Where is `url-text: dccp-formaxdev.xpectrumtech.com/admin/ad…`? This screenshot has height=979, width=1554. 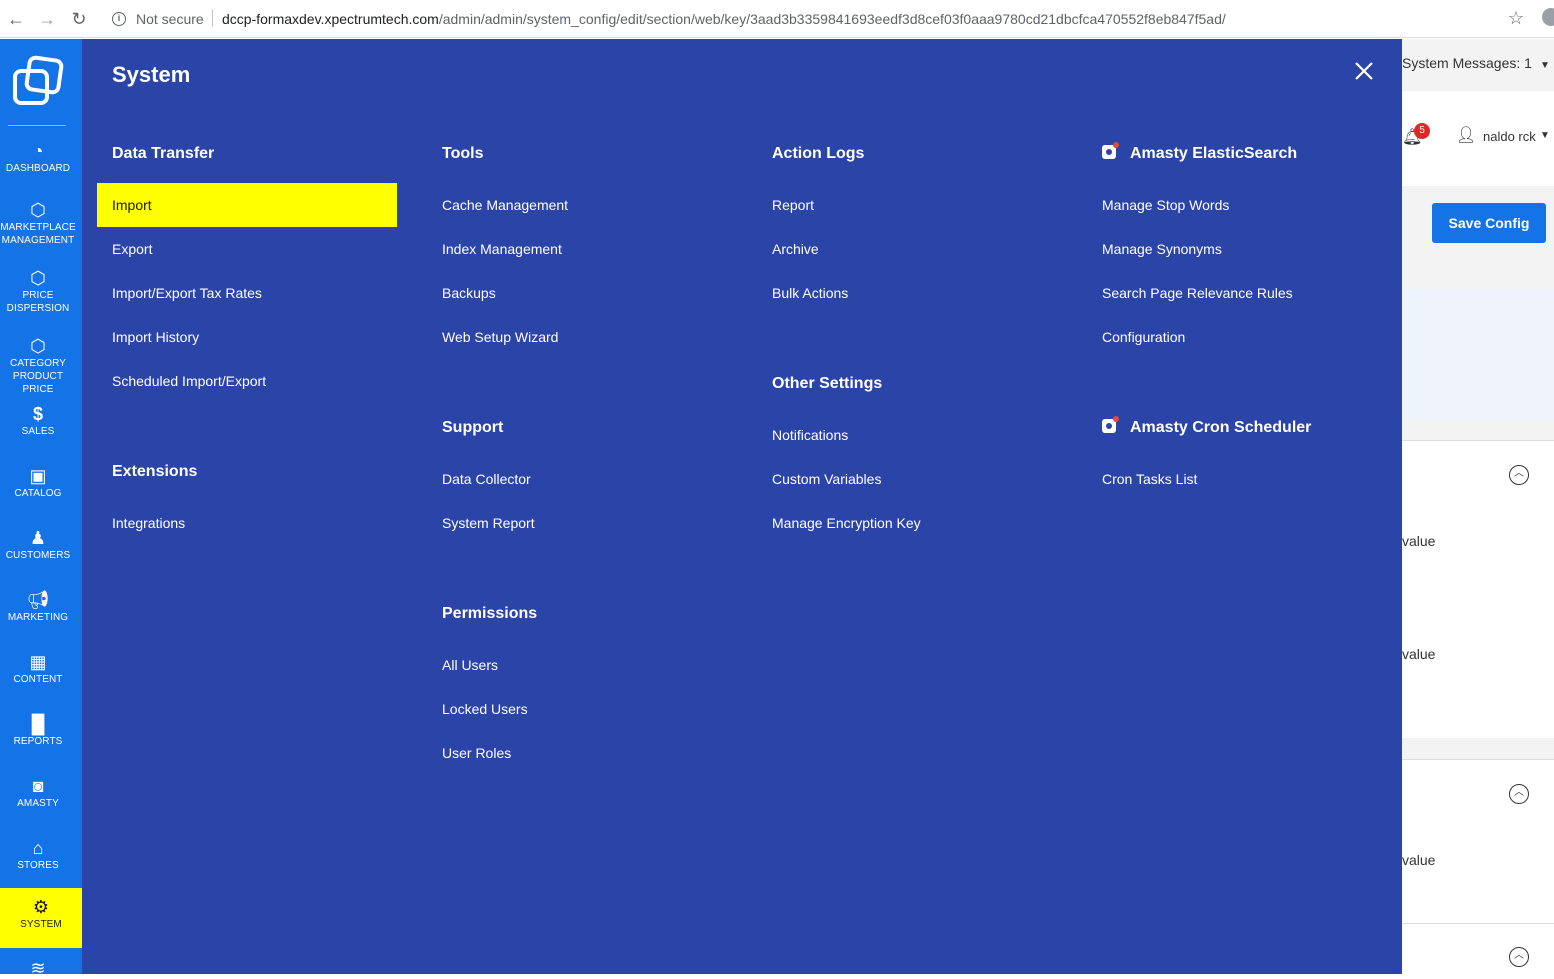
url-text: dccp-formaxdev.xpectrumtech.com/admin/ad… is located at coordinates (724, 19).